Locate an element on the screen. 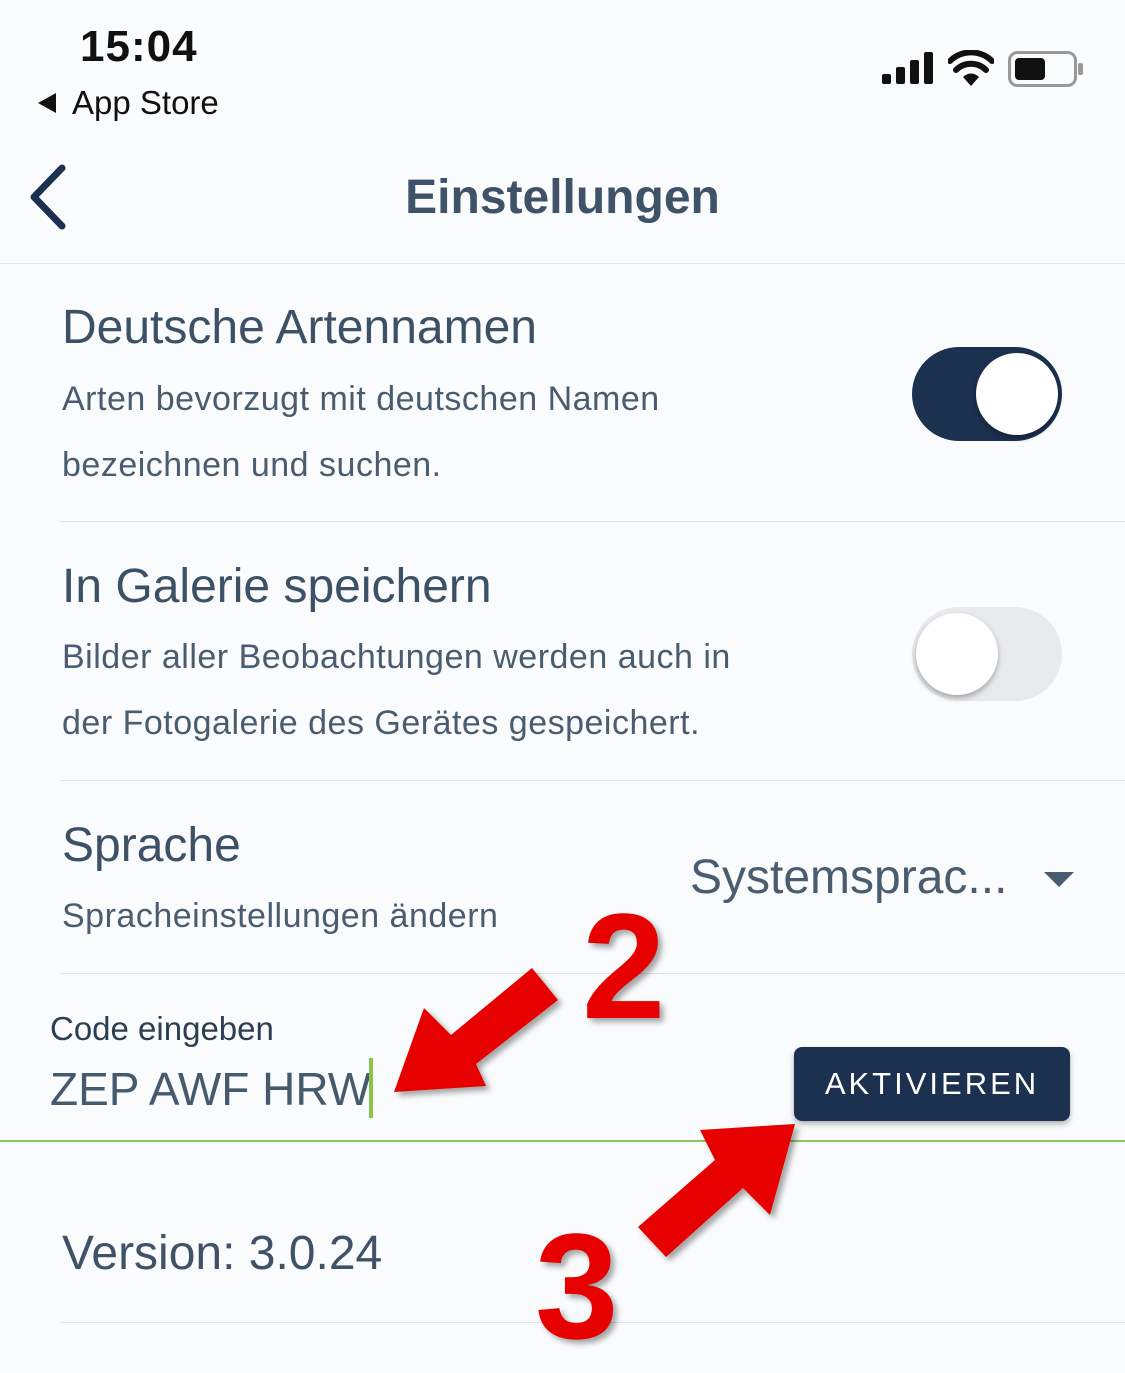 The height and width of the screenshot is (1373, 1125). cellular-signal-icon is located at coordinates (907, 68).